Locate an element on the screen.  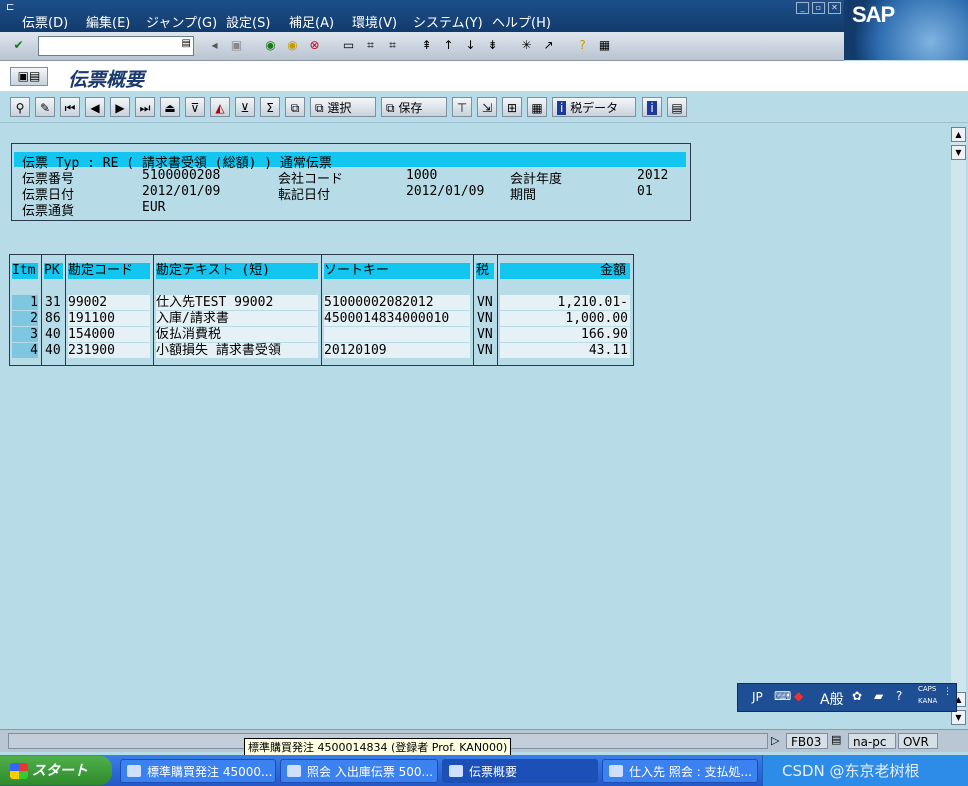
table-row-amount: 166.90 is located at coordinates (565, 334).